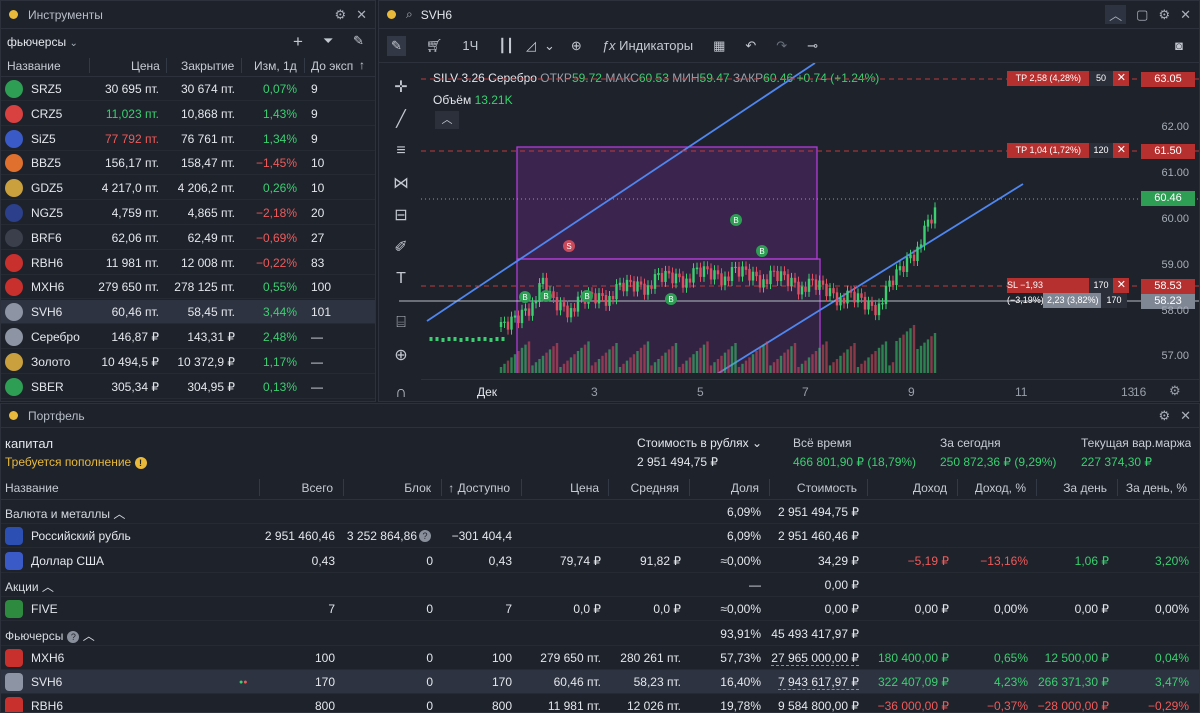 The height and width of the screenshot is (713, 1200). I want to click on camera-icon: ◙, so click(1179, 45).